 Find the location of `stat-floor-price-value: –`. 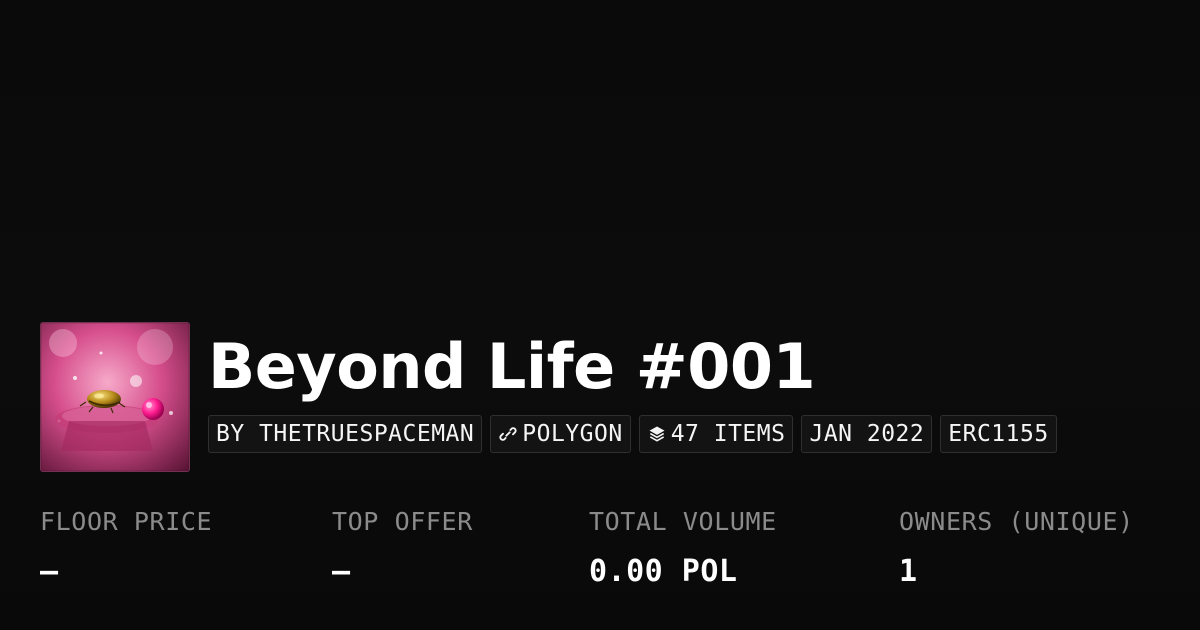

stat-floor-price-value: – is located at coordinates (49, 571).